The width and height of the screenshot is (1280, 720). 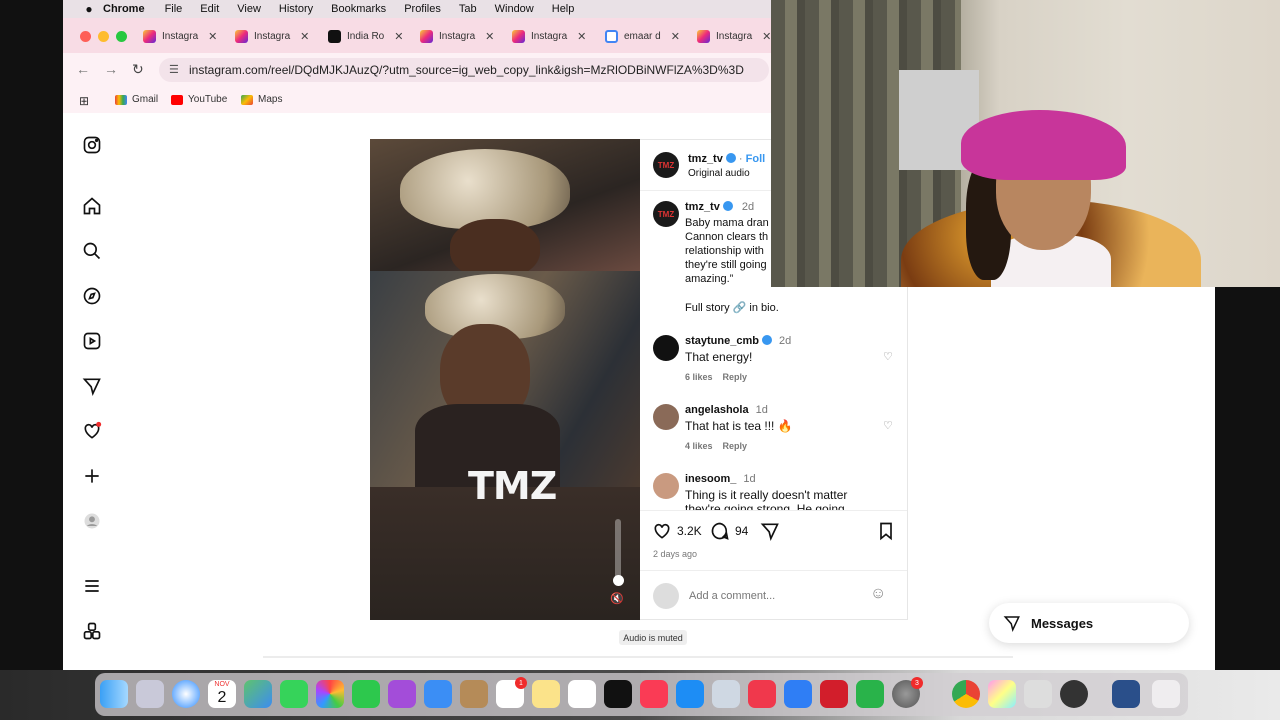 What do you see at coordinates (114, 694) in the screenshot?
I see `finder-icon` at bounding box center [114, 694].